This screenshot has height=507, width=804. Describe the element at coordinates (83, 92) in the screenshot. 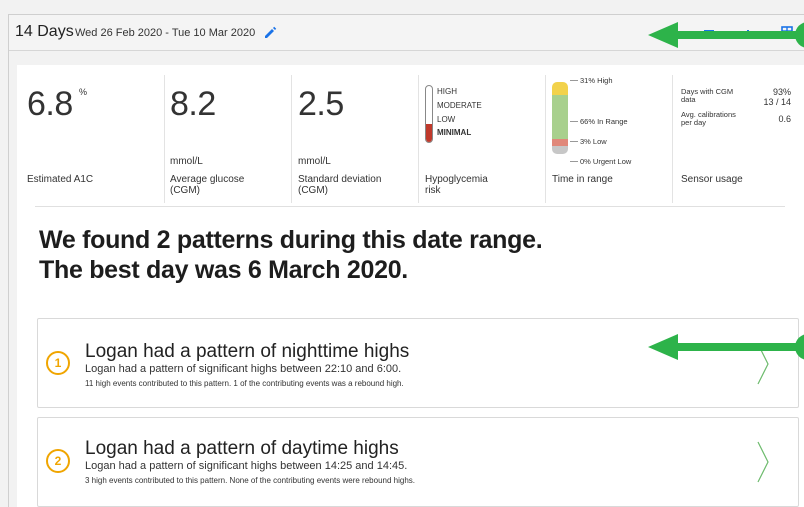

I see `a1c-unit: %` at that location.